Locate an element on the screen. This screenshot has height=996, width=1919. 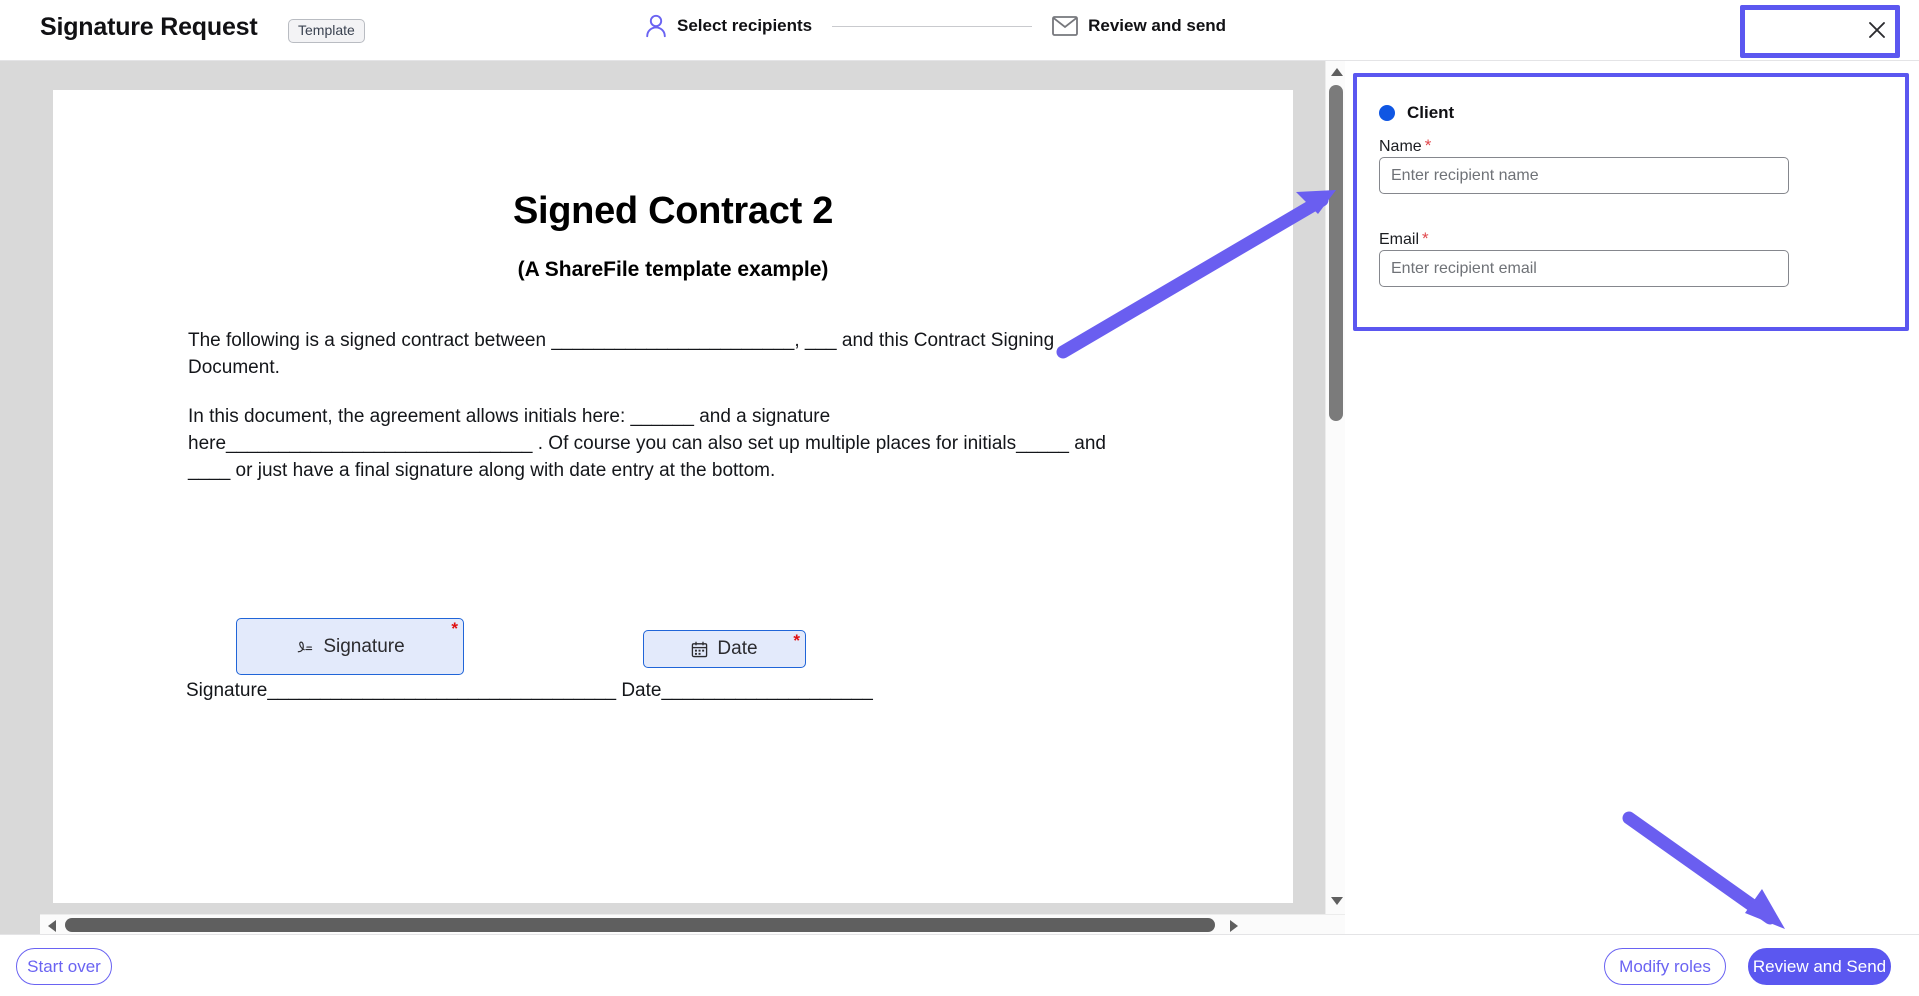
footer-bar: Start over Modify roles Review and Send is located at coordinates (959, 965).